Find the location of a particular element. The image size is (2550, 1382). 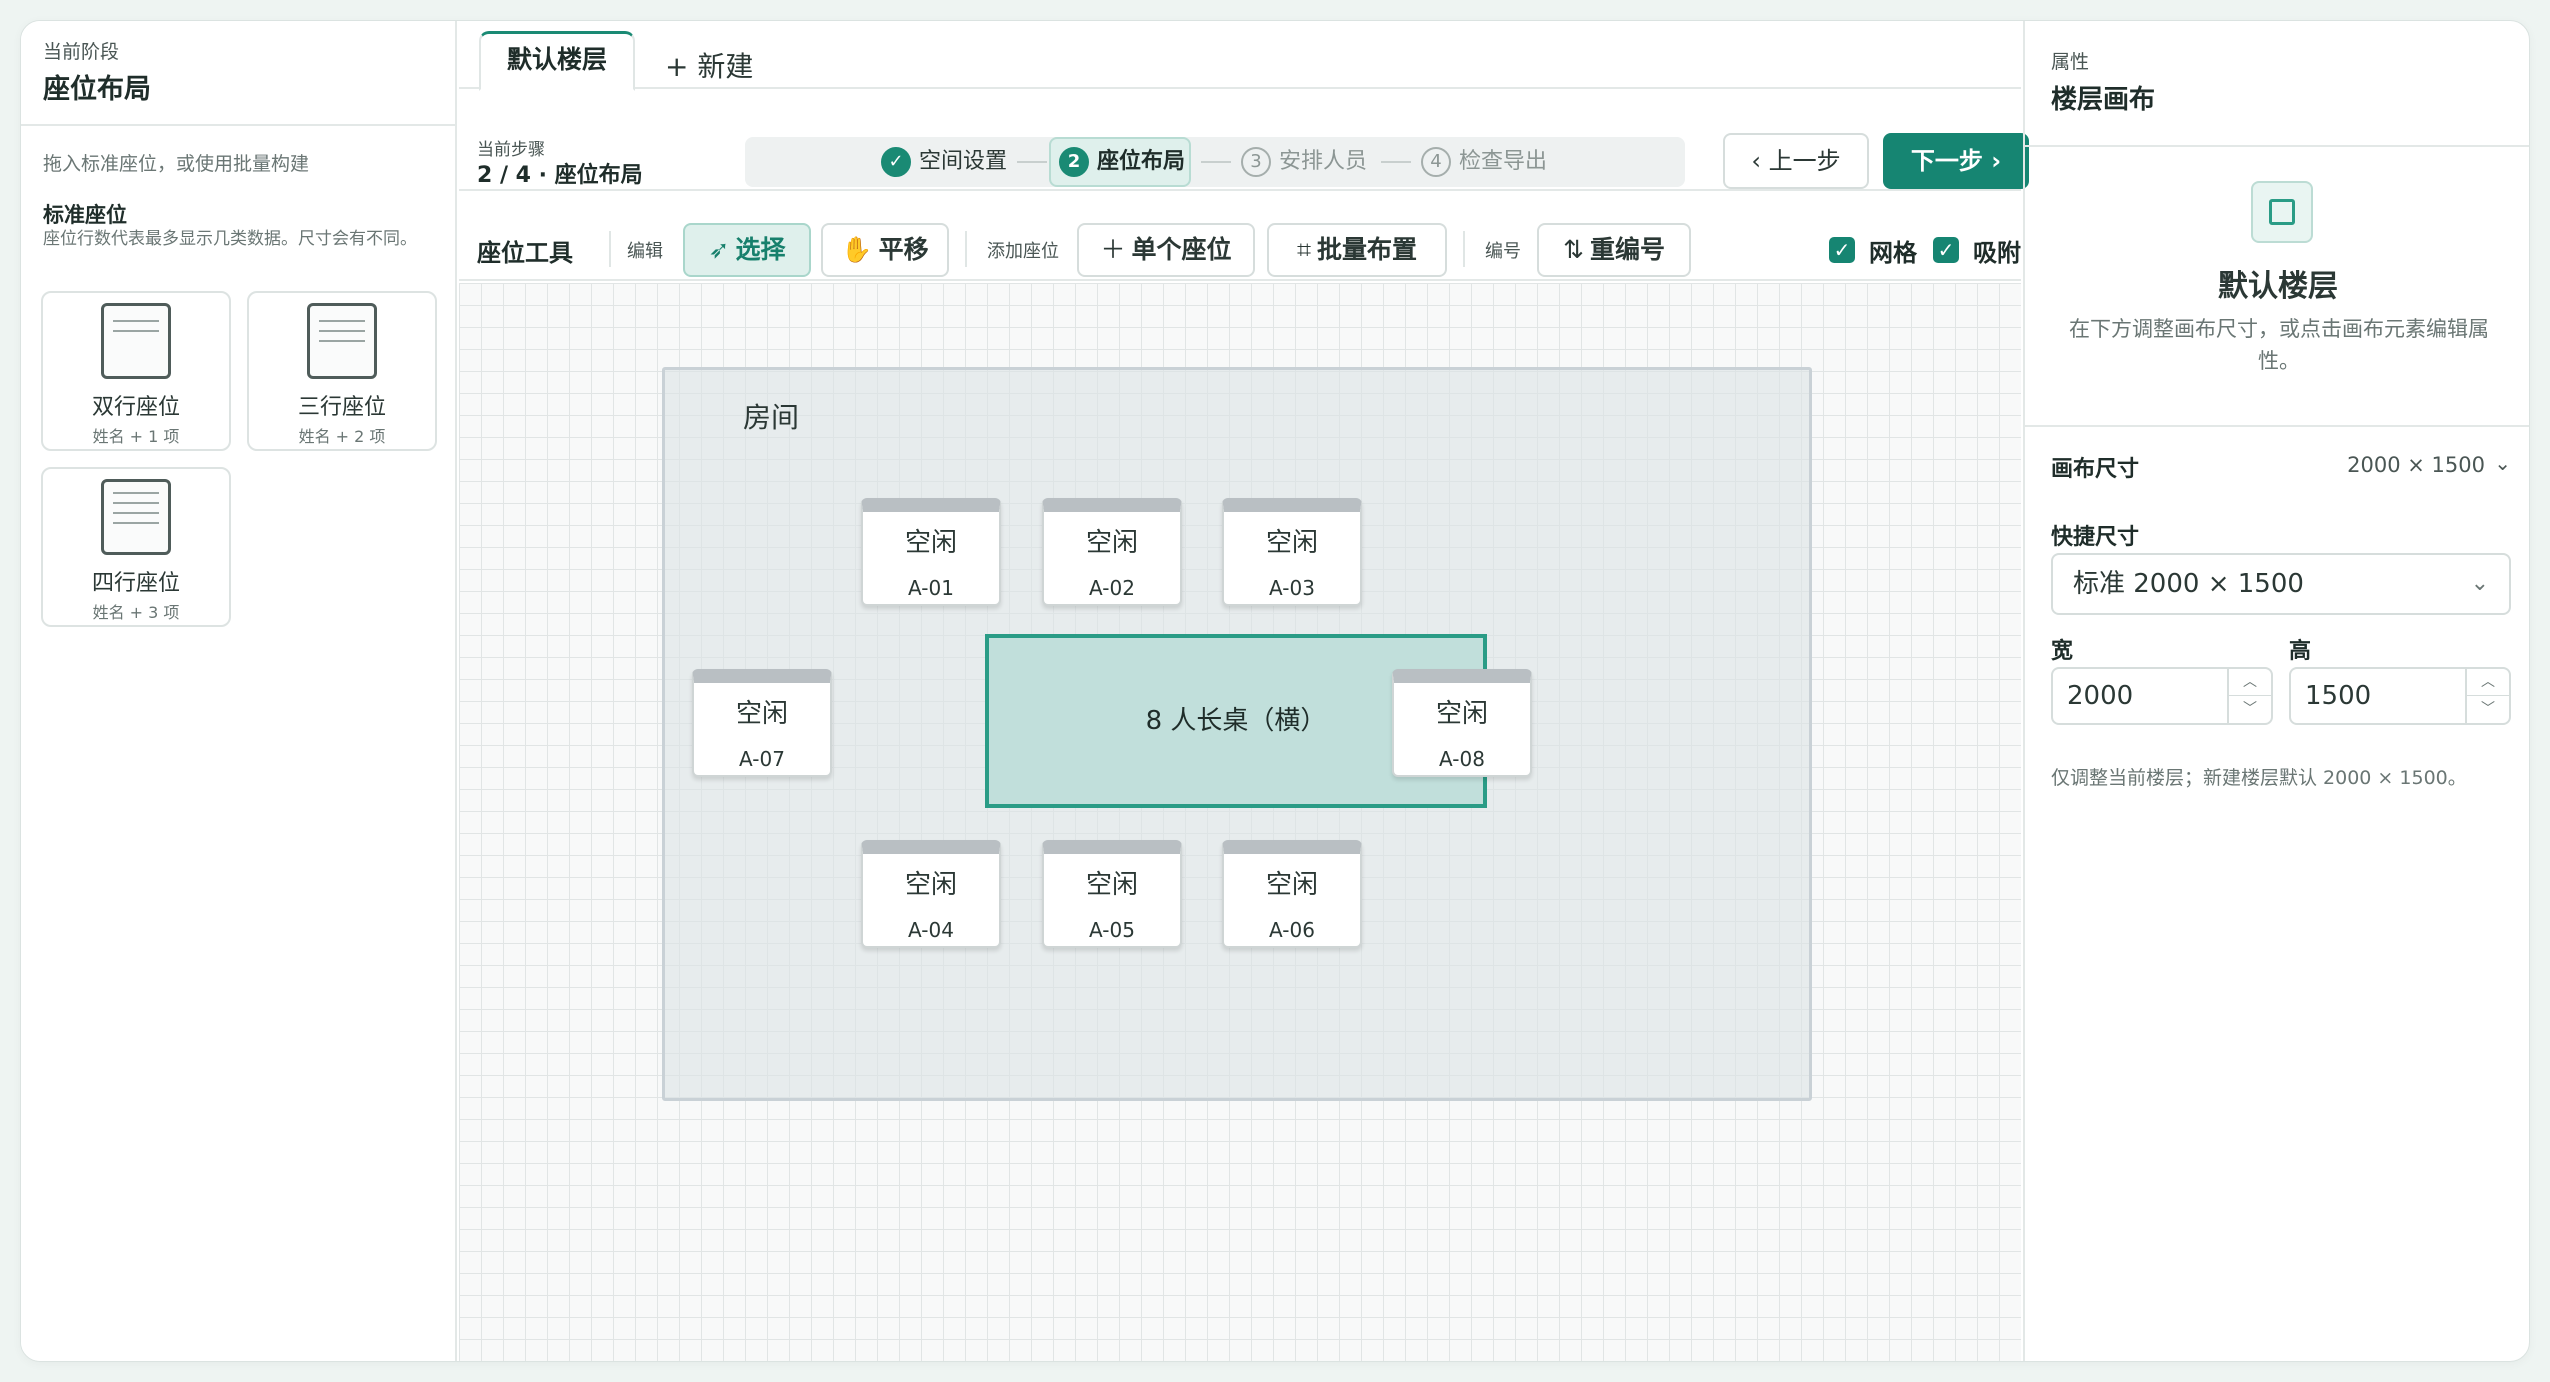

renumber-button: ⇅ 重编号 is located at coordinates (1614, 250).